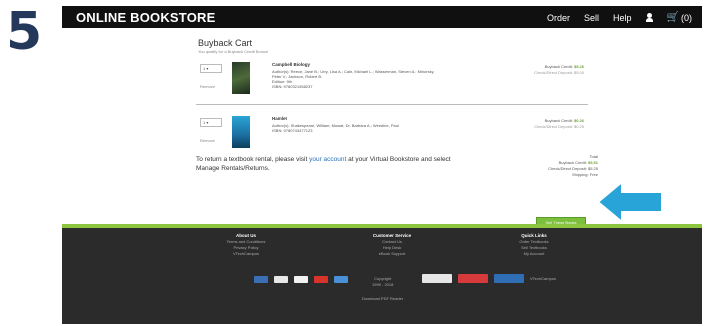 This screenshot has width=713, height=326. What do you see at coordinates (580, 174) in the screenshot?
I see `shipping-label: Shipping:` at bounding box center [580, 174].